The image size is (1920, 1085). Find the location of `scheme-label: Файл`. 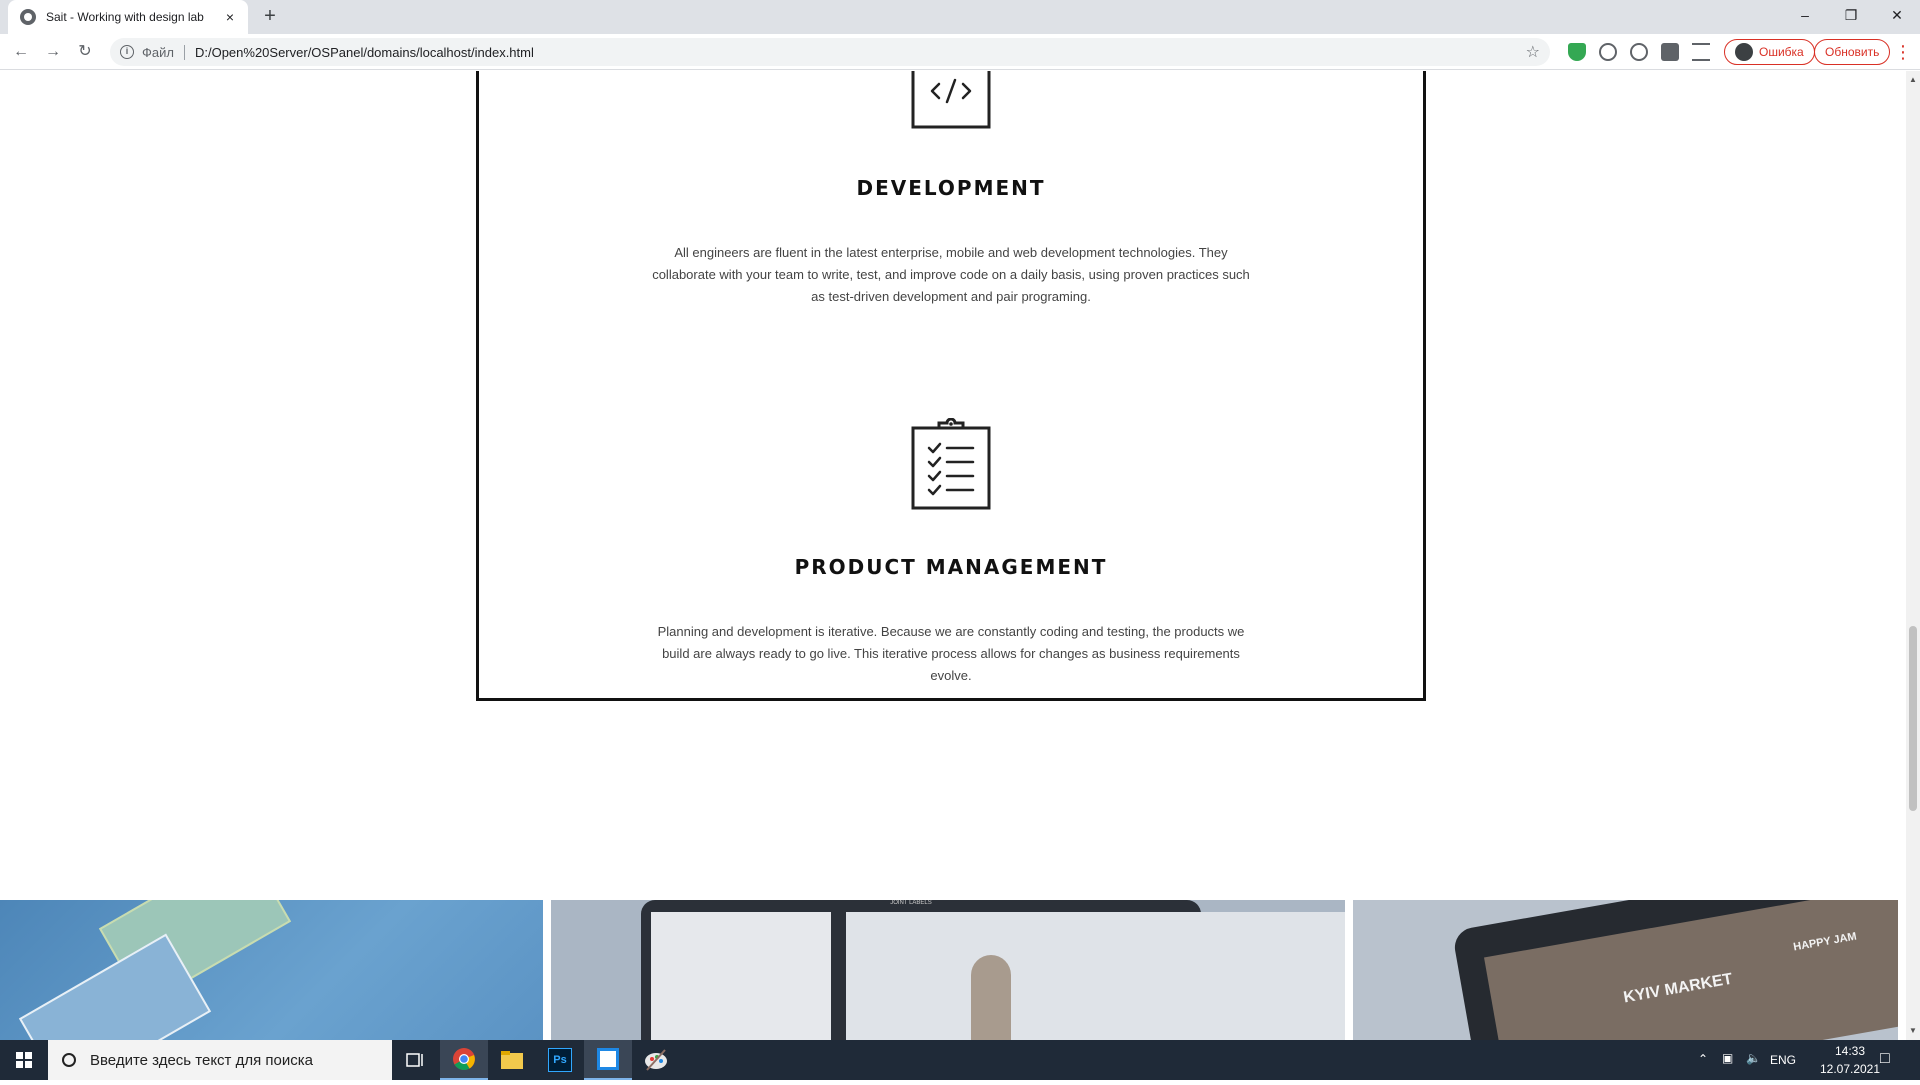

scheme-label: Файл is located at coordinates (163, 52).